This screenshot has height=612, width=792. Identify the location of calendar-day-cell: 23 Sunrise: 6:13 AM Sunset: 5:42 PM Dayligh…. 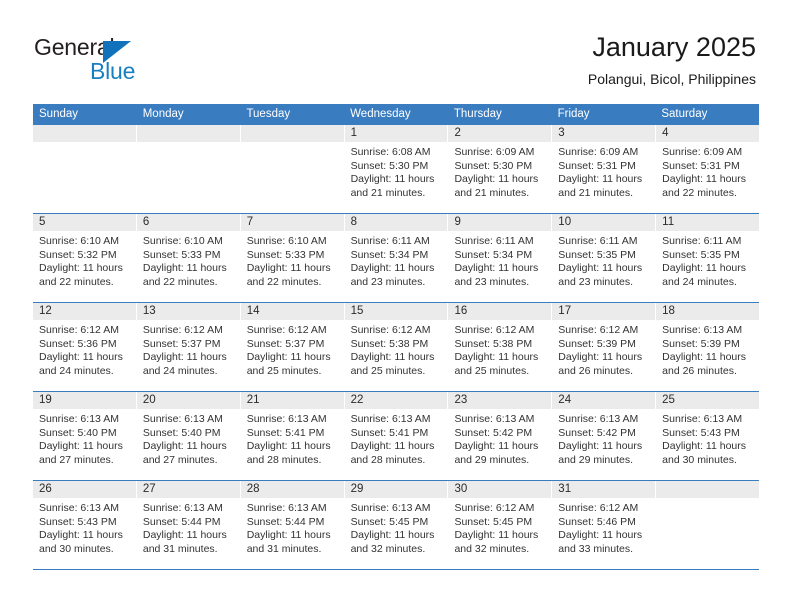
(500, 436).